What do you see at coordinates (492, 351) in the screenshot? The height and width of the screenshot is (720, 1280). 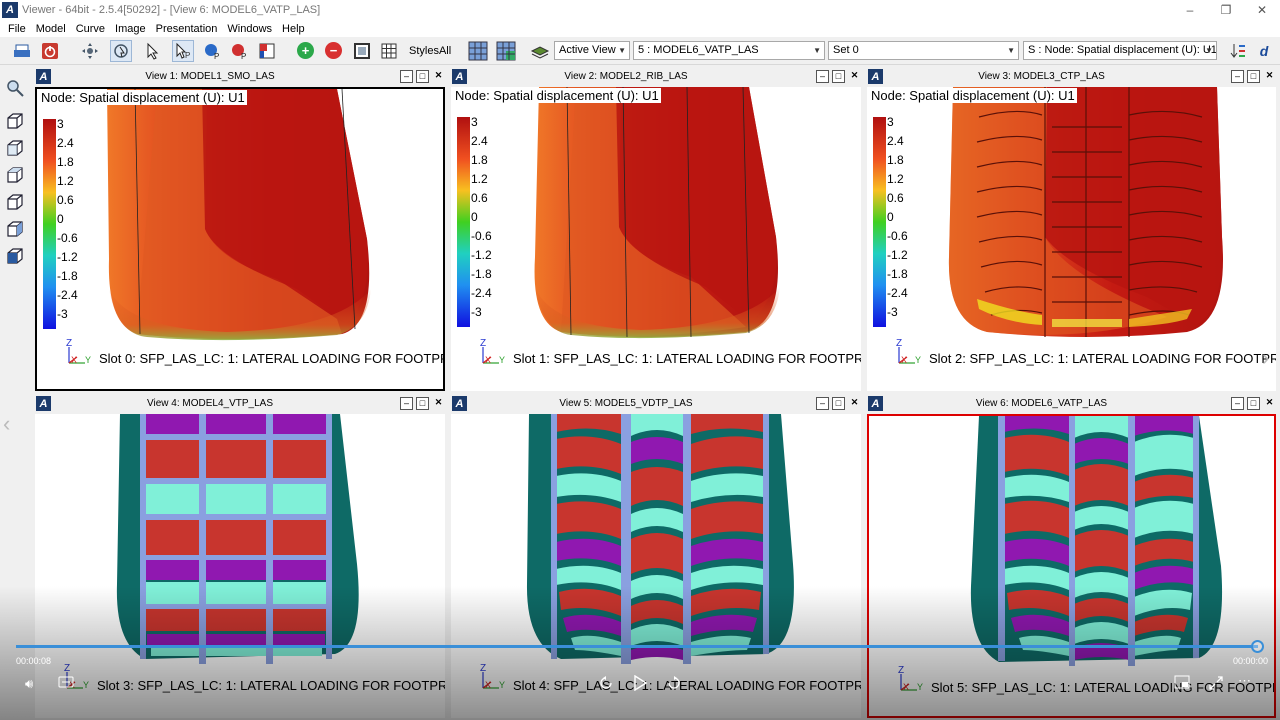 I see `axis-triad-icon: Z X Y` at bounding box center [492, 351].